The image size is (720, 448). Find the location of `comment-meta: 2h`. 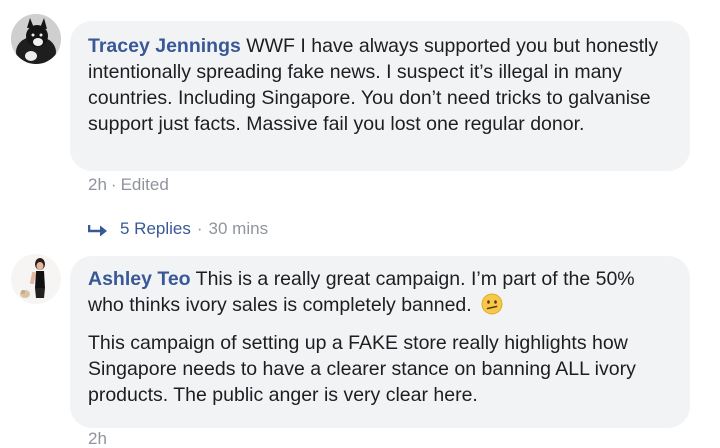

comment-meta: 2h is located at coordinates (97, 438).